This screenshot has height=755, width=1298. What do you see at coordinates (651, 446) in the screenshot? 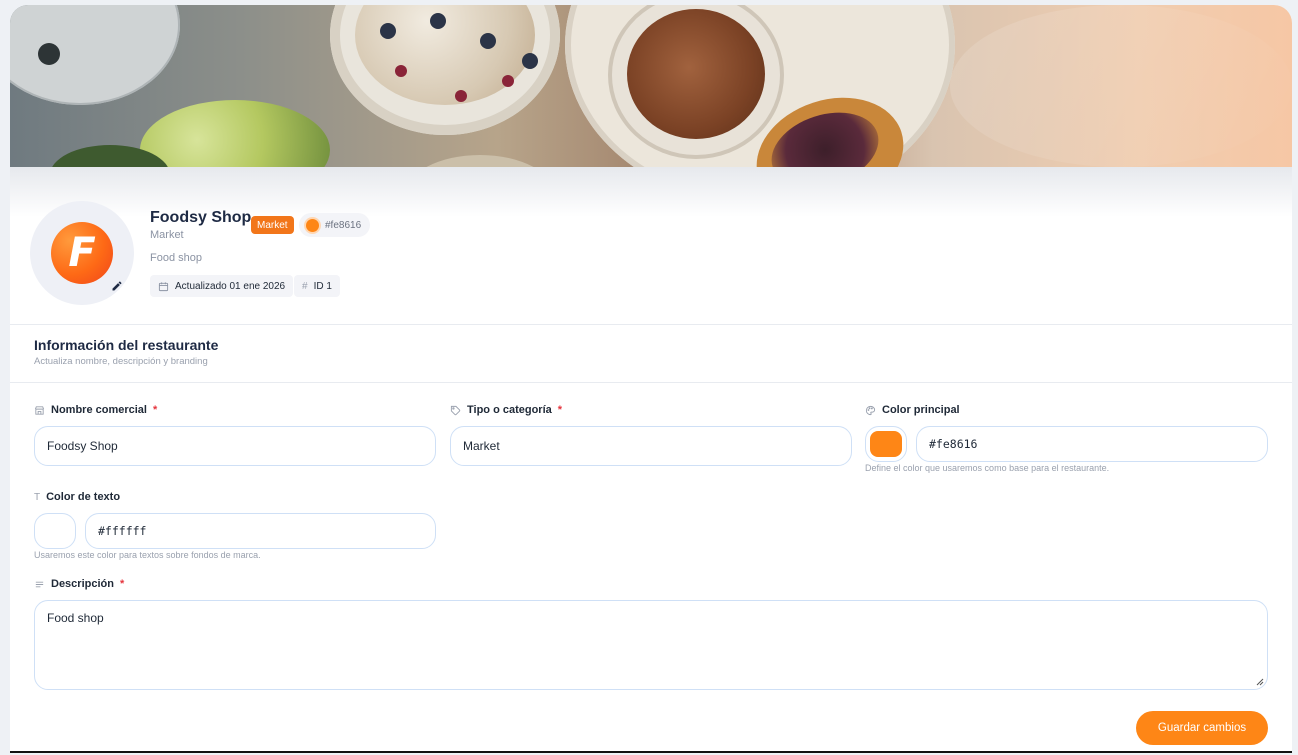
I see `type-input: Market` at bounding box center [651, 446].